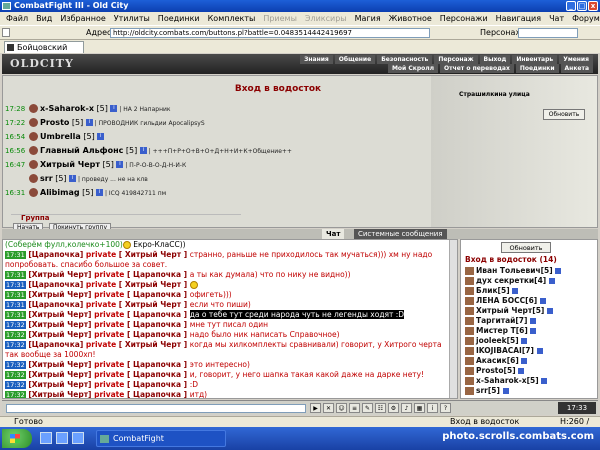  What do you see at coordinates (232, 18) in the screenshot?
I see `menu-item: Комплекты` at bounding box center [232, 18].